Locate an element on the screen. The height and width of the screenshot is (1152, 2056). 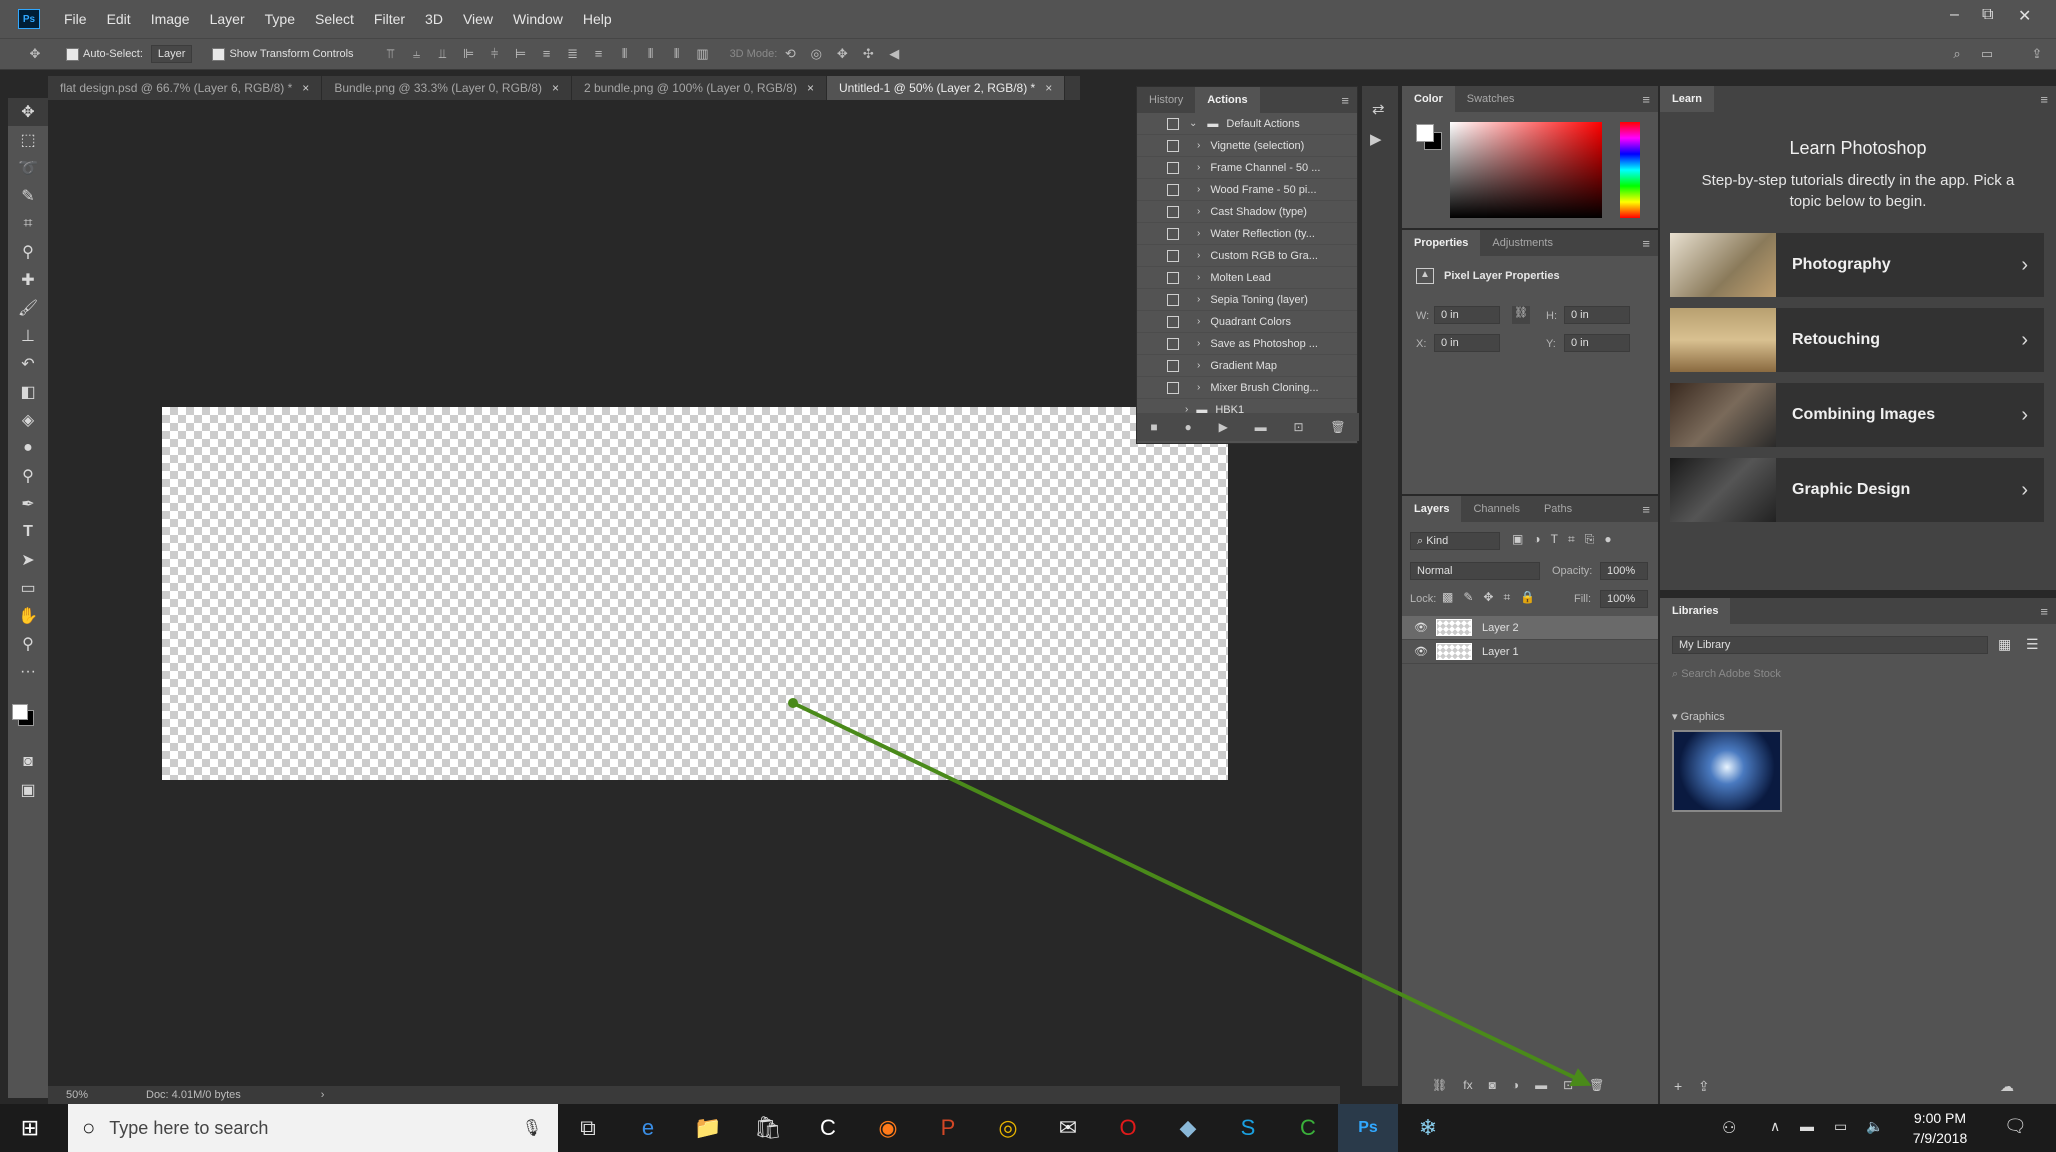
align-top-icon: ⫪ is located at coordinates (391, 54).